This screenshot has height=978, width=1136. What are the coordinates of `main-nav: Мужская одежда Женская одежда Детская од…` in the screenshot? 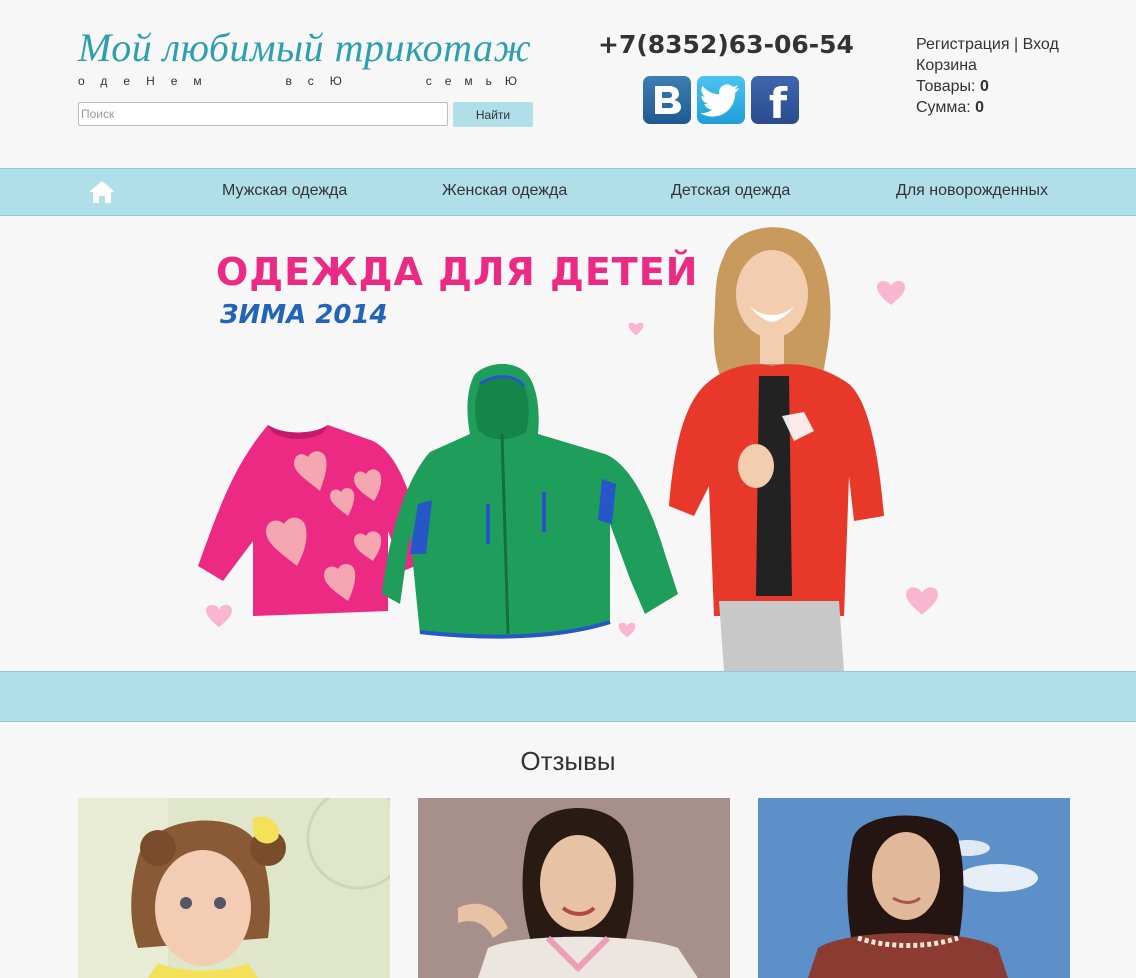 It's located at (568, 192).